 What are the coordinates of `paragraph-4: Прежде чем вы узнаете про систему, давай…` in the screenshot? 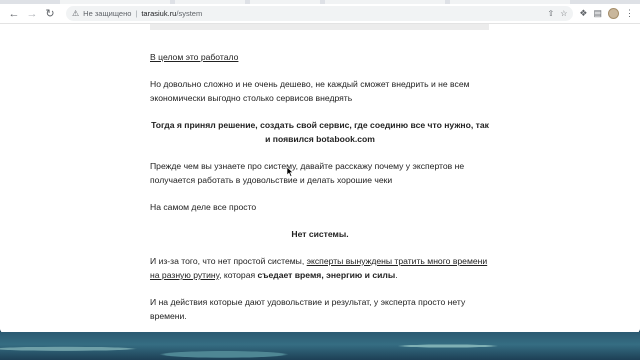 It's located at (307, 173).